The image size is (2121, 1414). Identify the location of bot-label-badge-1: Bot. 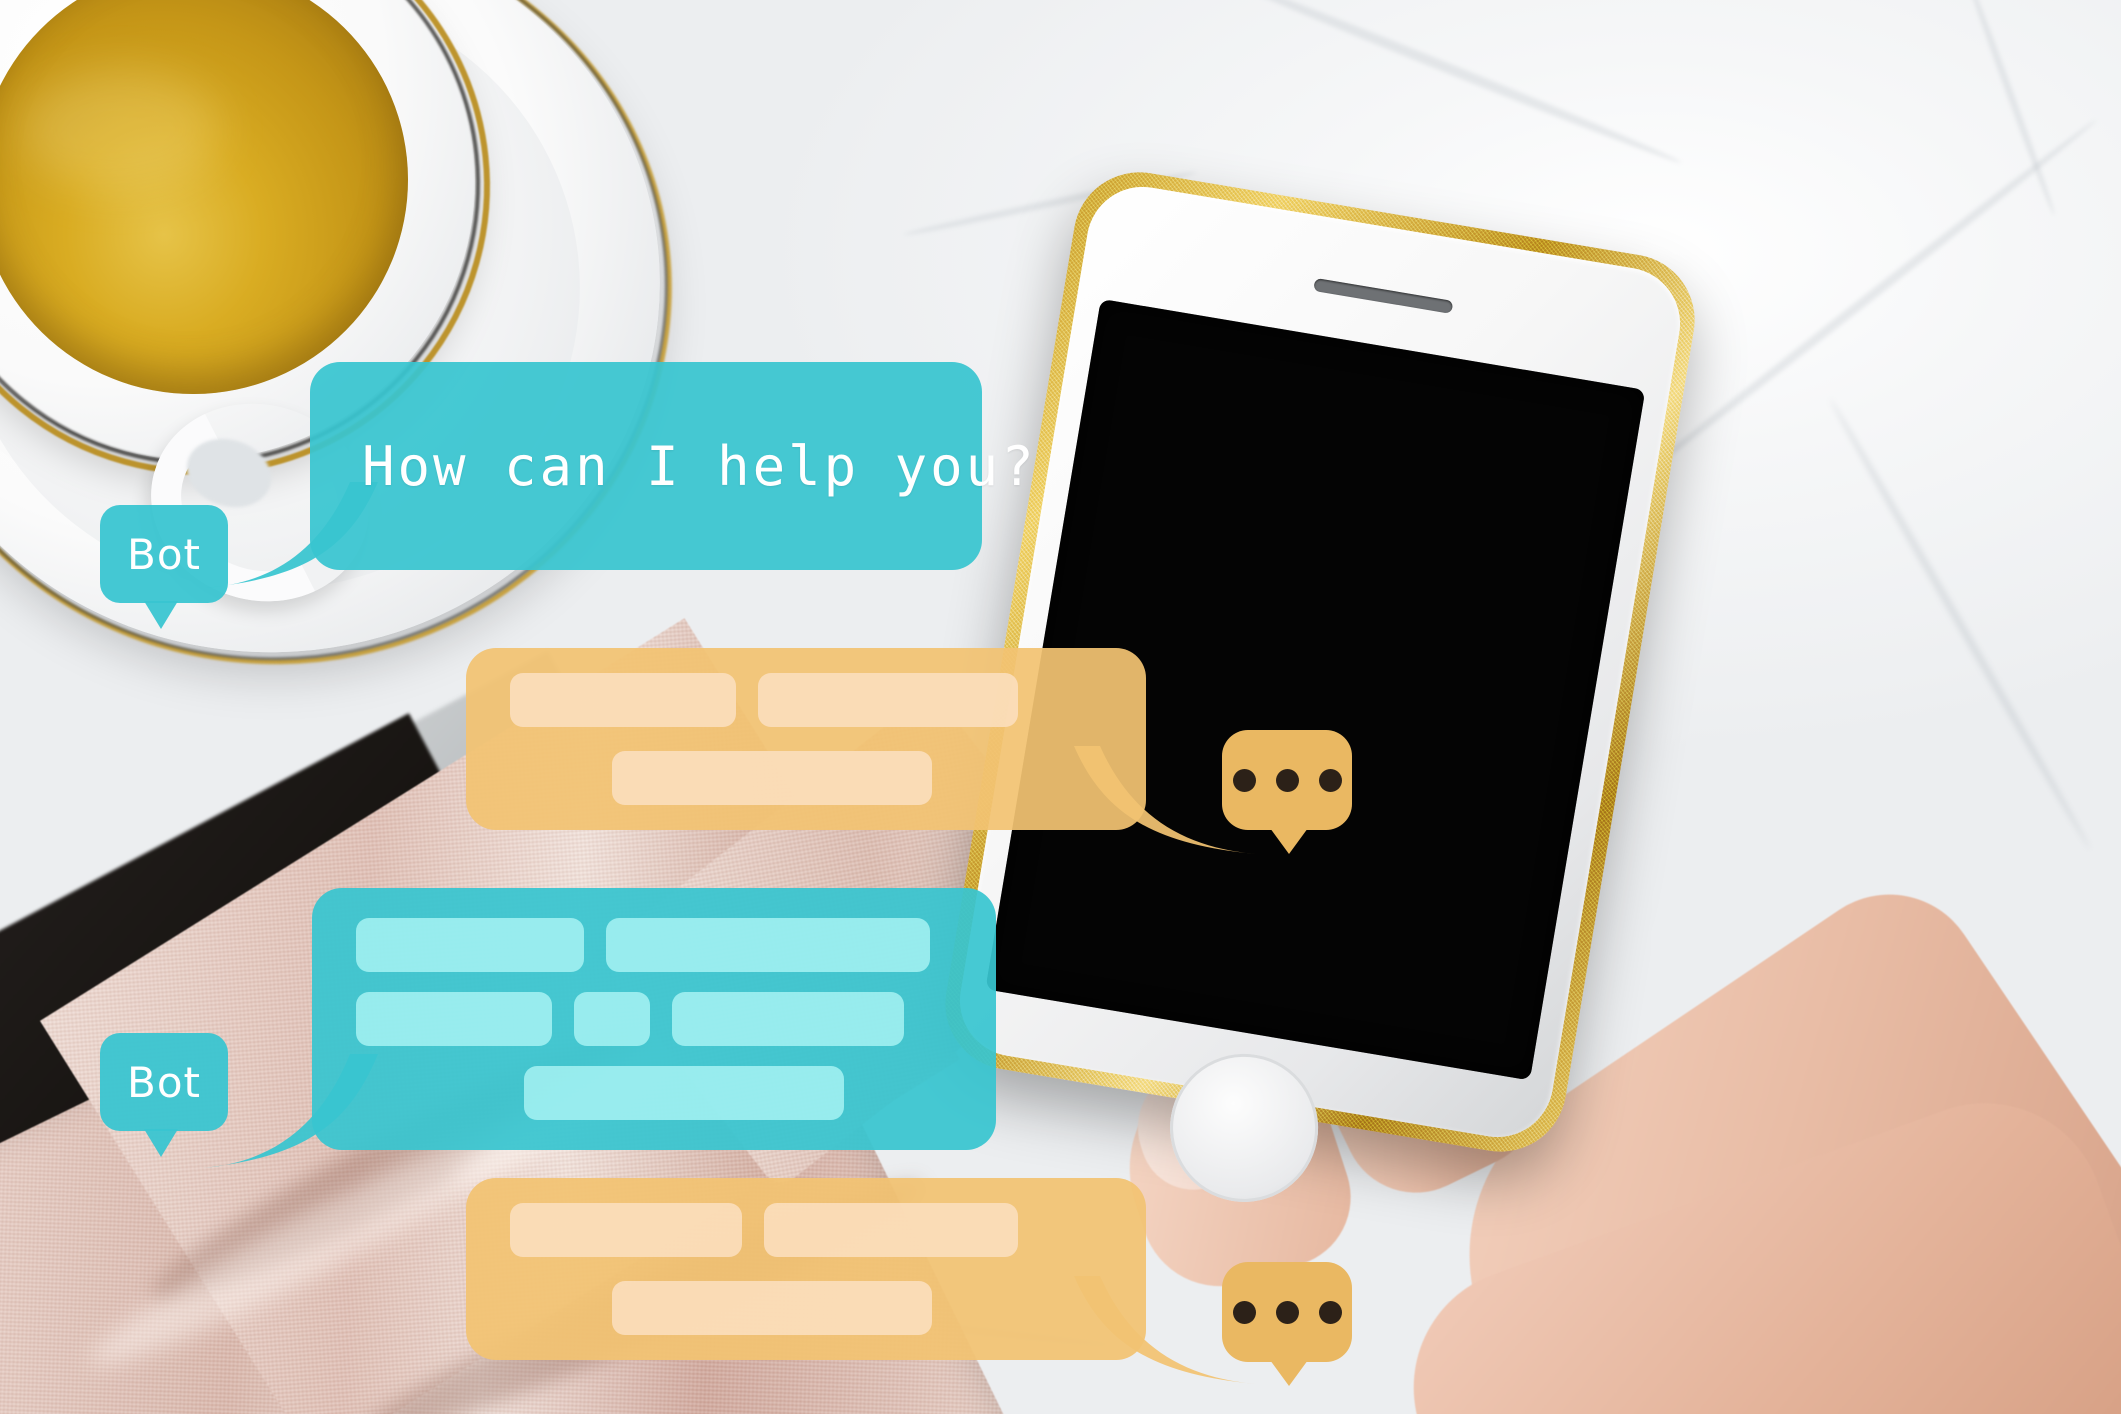
(164, 567).